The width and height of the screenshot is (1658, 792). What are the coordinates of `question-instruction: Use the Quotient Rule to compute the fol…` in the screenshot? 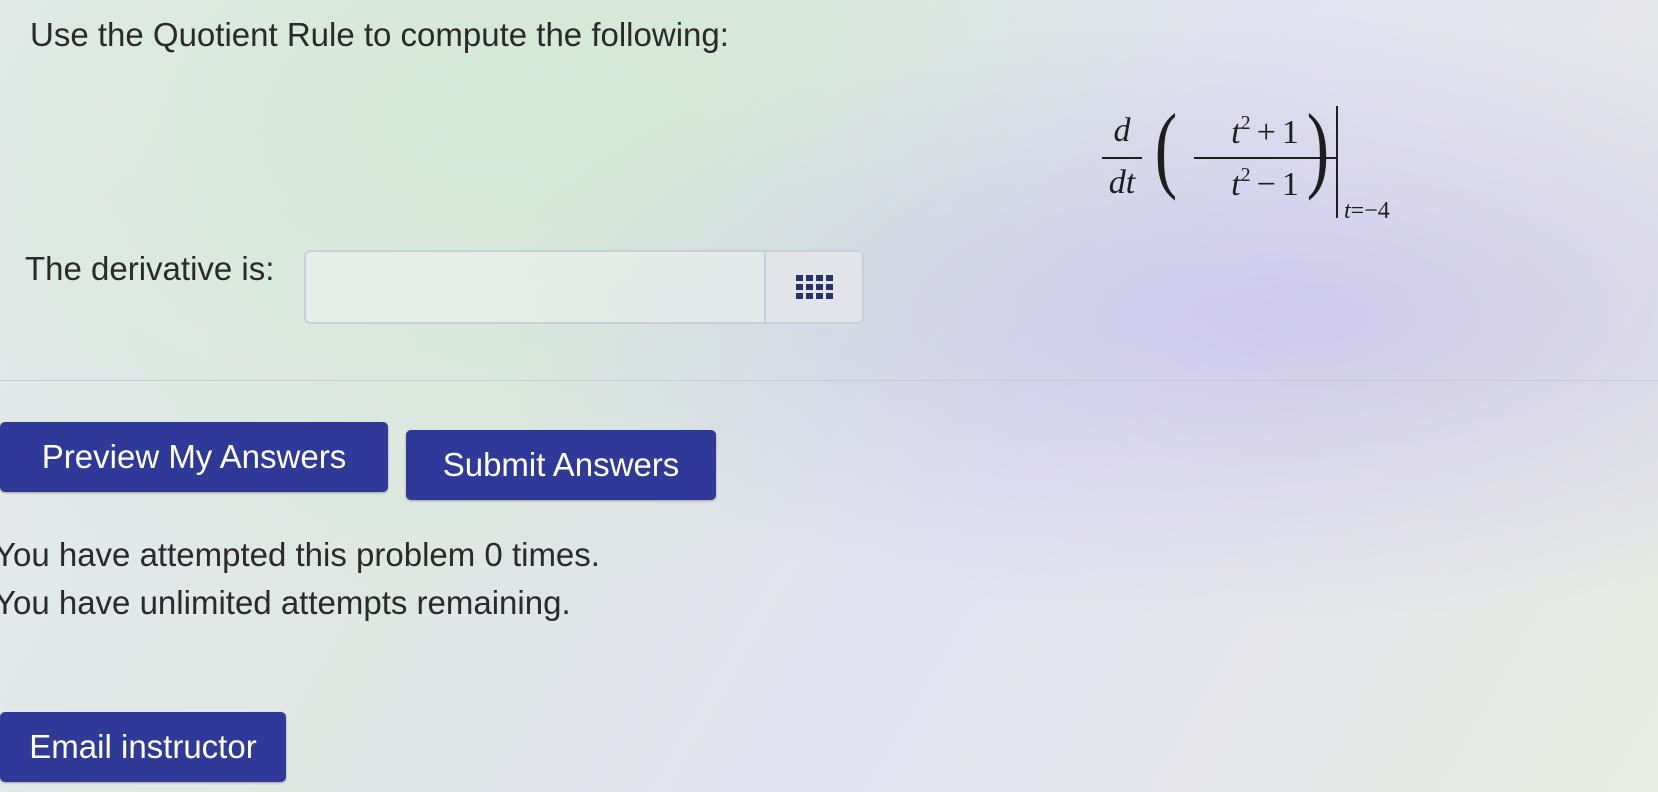 It's located at (379, 34).